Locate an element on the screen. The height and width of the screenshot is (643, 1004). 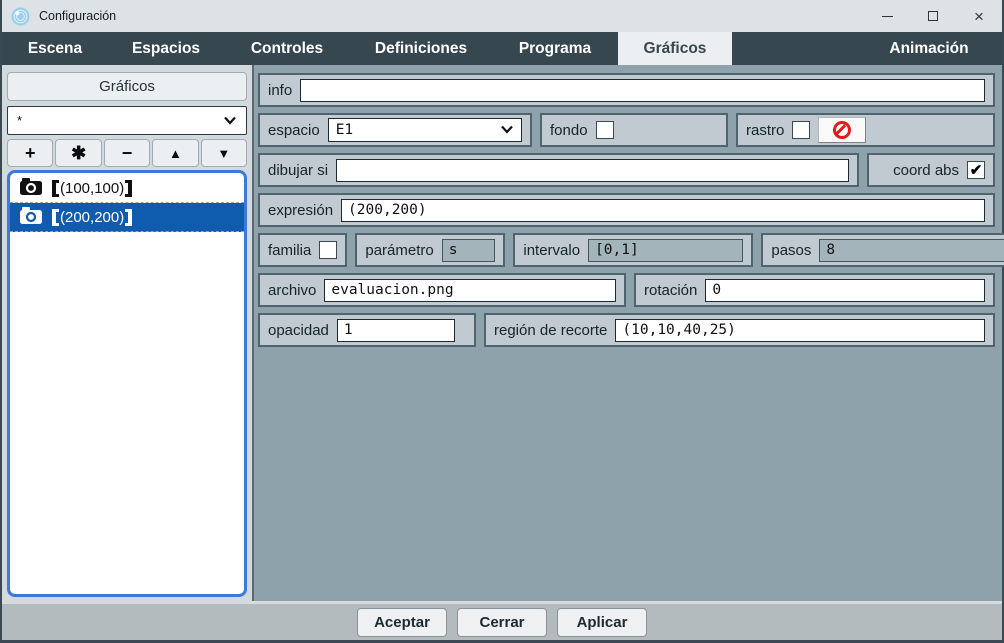
cerrar-button: Cerrar is located at coordinates (502, 622).